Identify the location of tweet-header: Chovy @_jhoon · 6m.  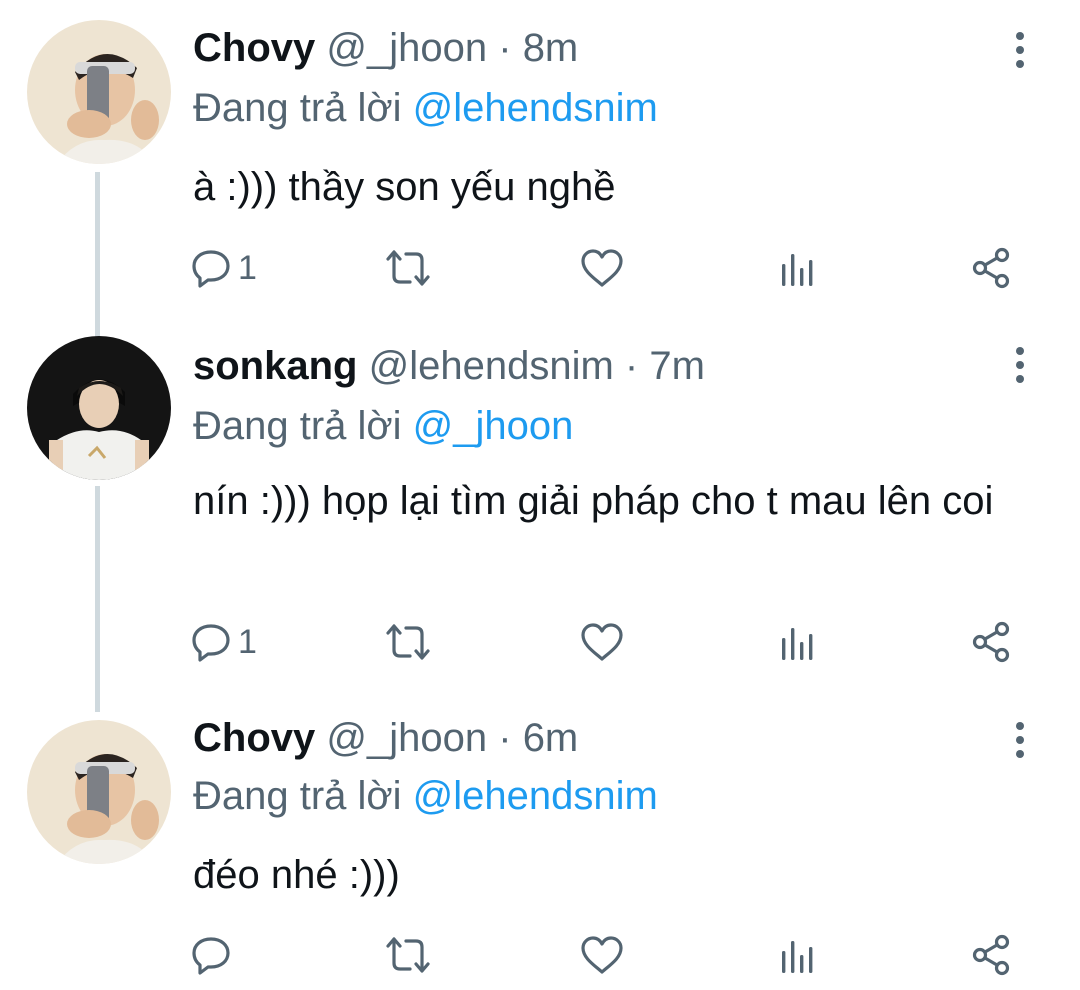
(385, 738).